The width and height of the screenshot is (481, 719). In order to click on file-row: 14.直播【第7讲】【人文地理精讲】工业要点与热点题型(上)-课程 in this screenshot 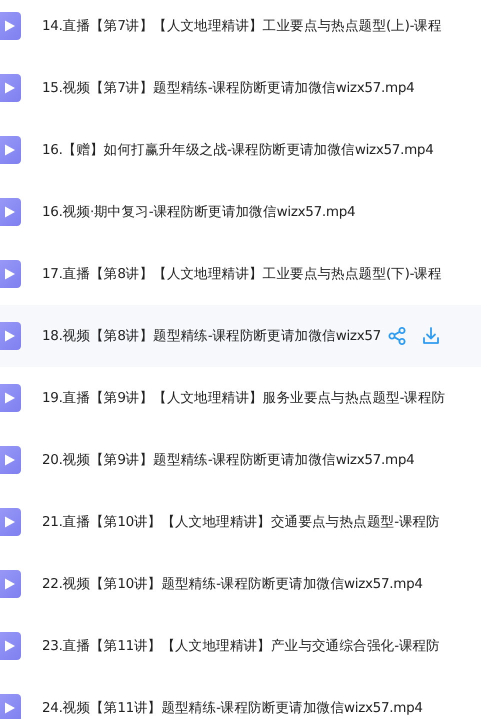, I will do `click(240, 28)`.